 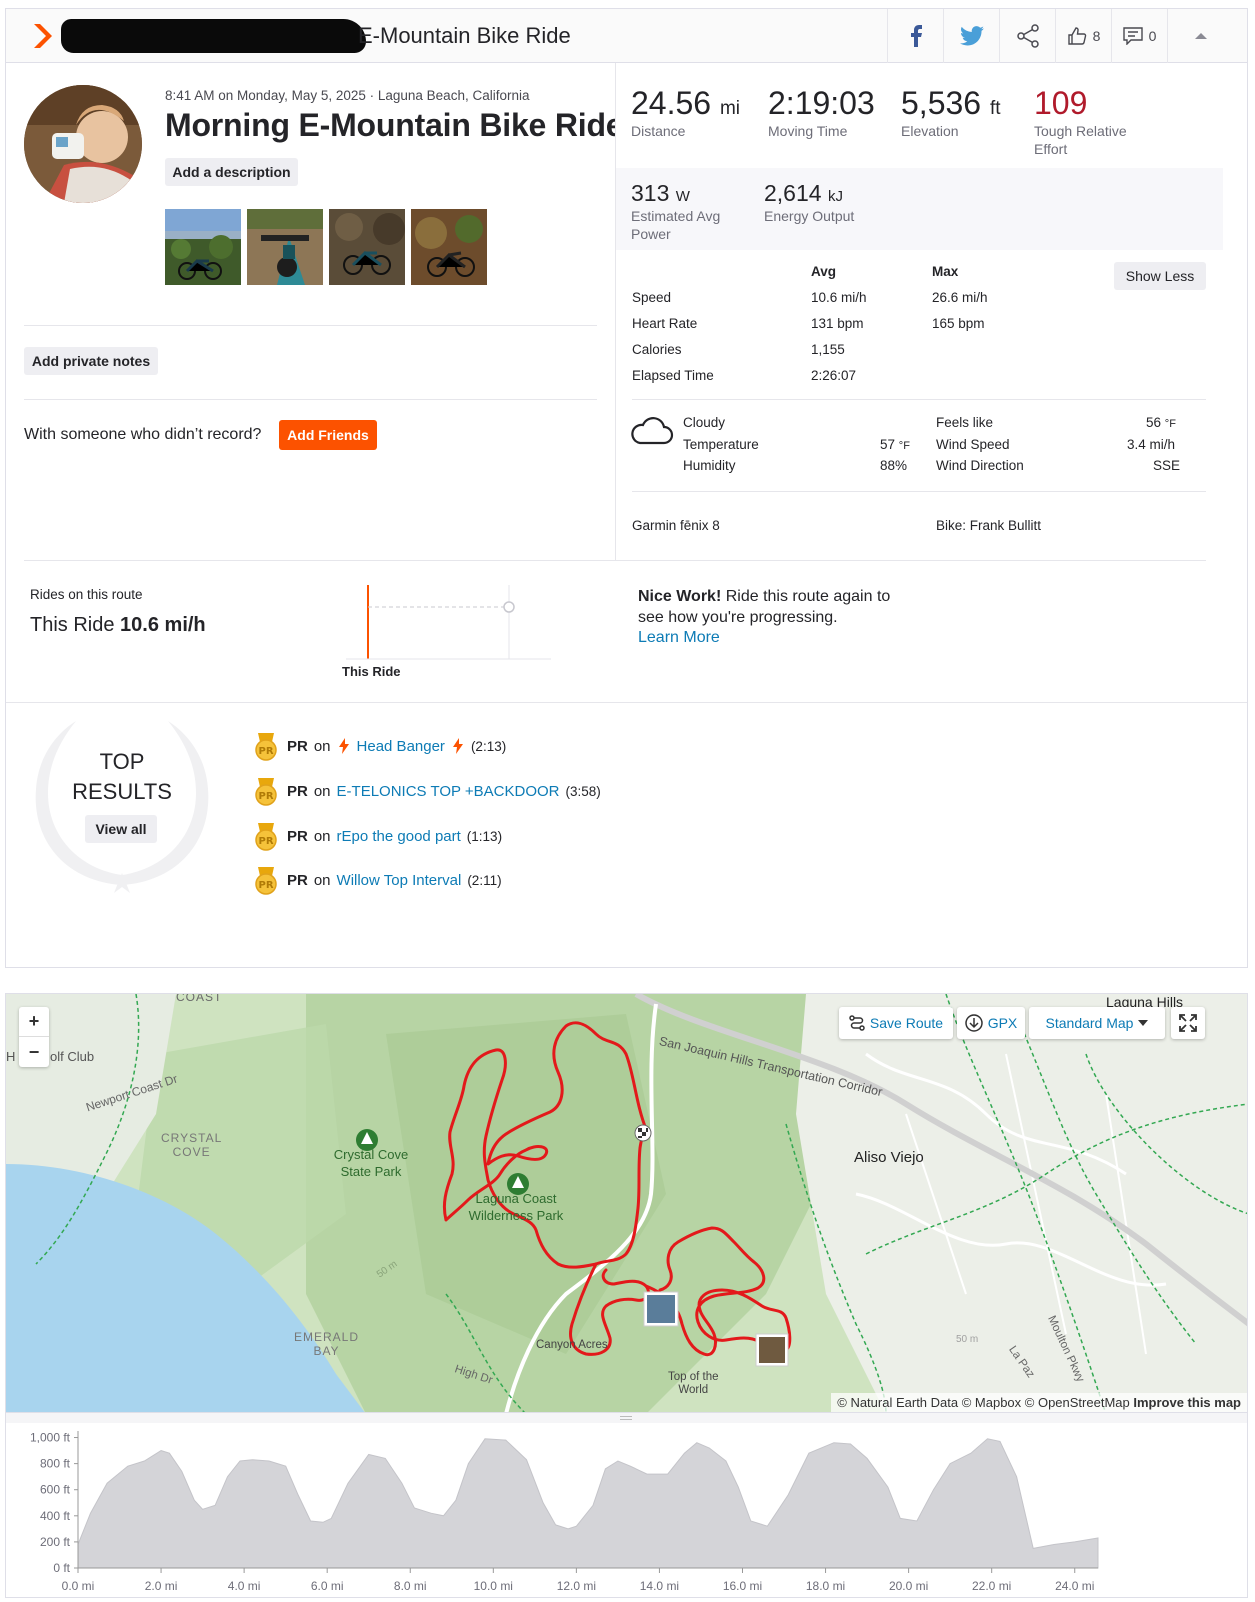 What do you see at coordinates (825, 1586) in the screenshot?
I see `x-tick-label: 18.0 mi` at bounding box center [825, 1586].